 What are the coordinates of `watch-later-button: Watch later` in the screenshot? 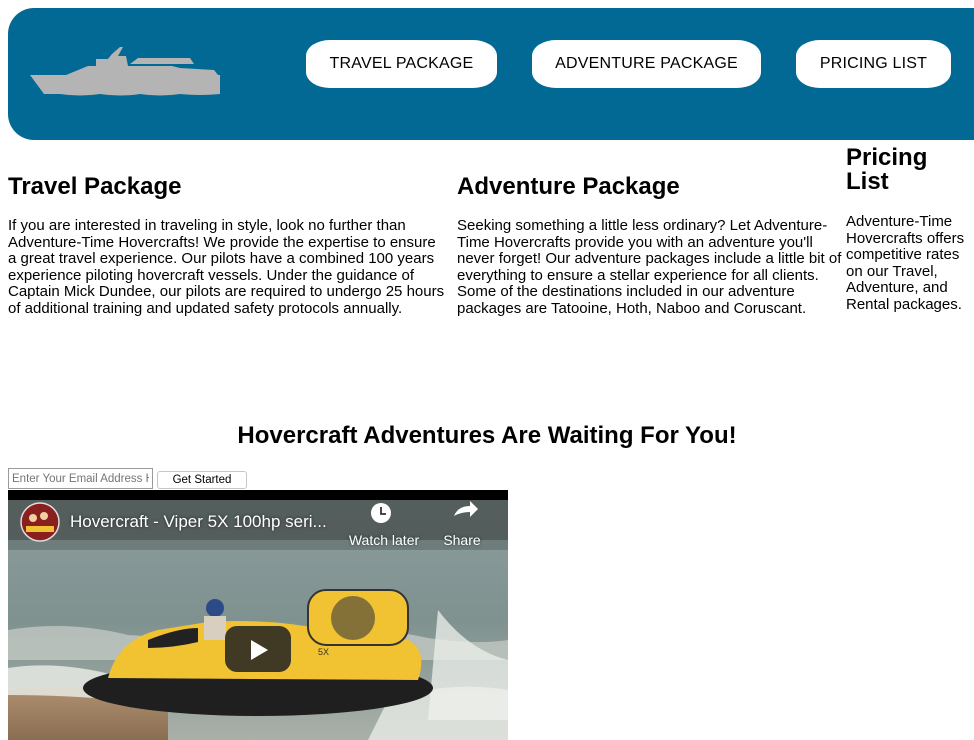 It's located at (384, 540).